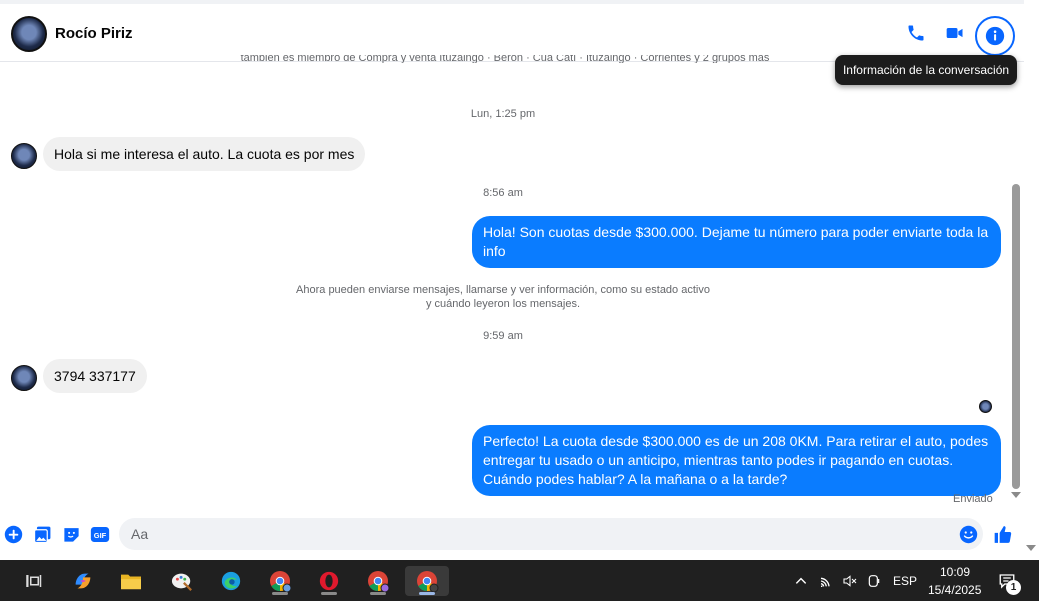 The height and width of the screenshot is (601, 1039). I want to click on phone-icon, so click(916, 33).